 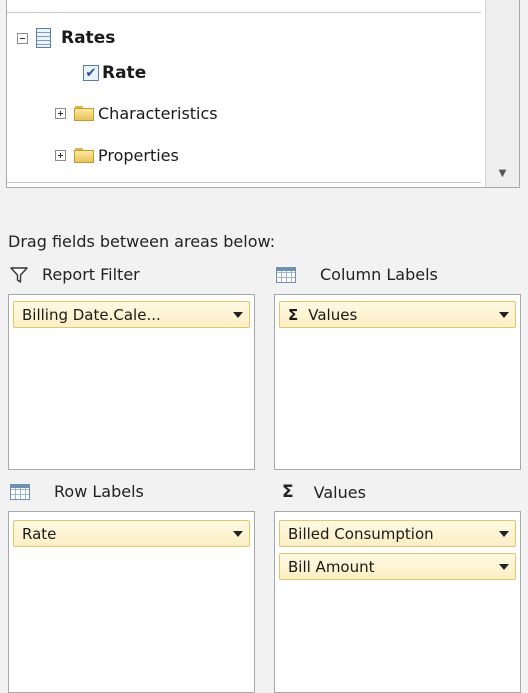 I want to click on area-title: Column Labels, so click(x=379, y=274).